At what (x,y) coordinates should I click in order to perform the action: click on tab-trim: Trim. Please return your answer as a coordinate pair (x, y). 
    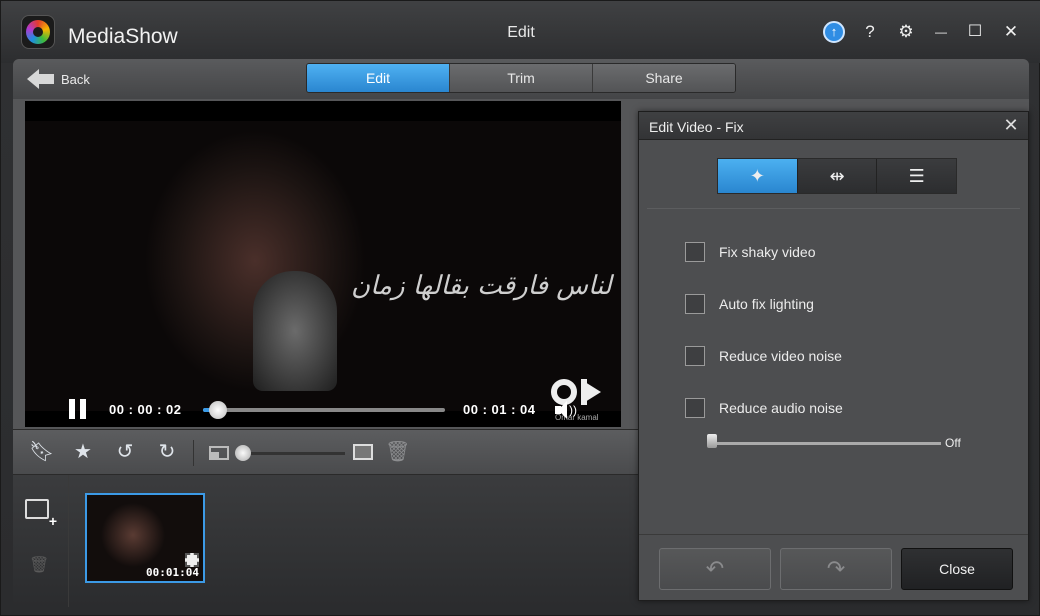
    Looking at the image, I should click on (521, 78).